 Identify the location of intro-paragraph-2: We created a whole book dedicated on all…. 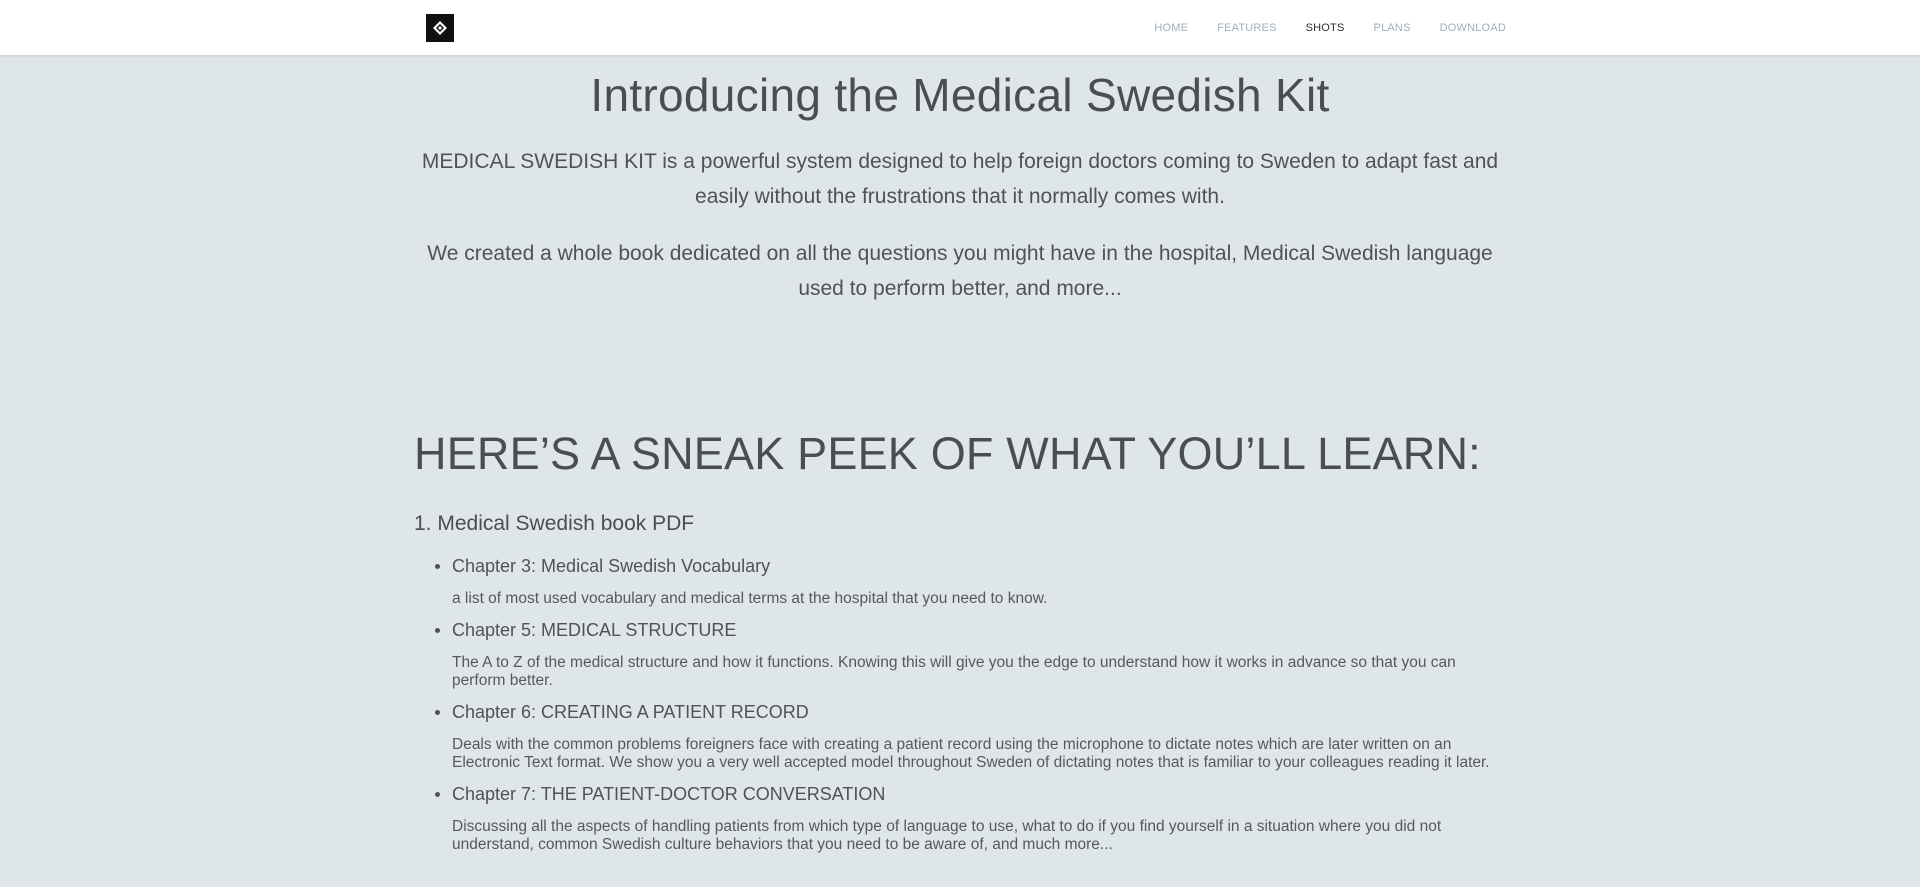
(960, 270).